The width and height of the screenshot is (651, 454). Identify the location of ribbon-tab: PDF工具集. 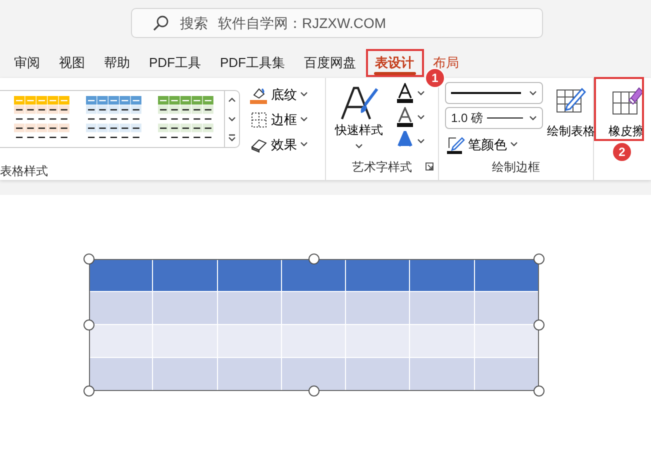
(253, 63).